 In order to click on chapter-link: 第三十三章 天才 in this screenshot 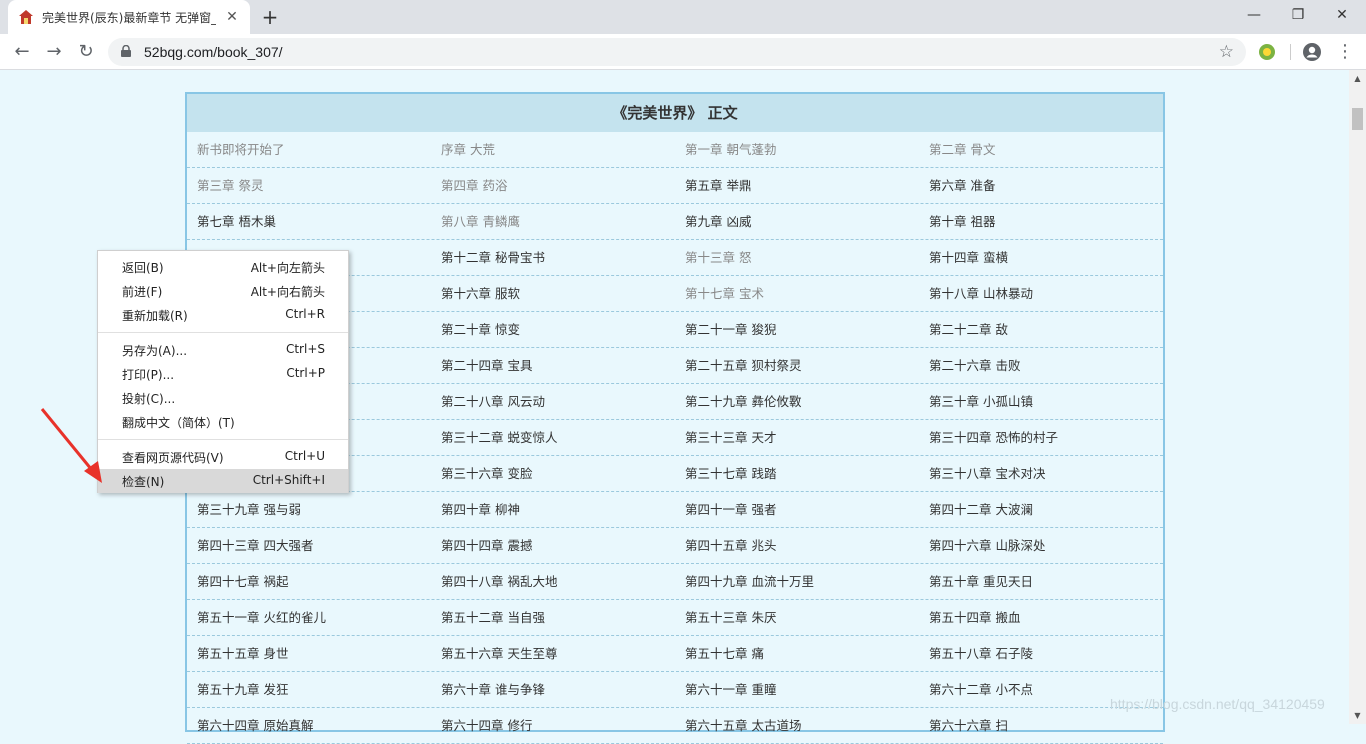, I will do `click(797, 437)`.